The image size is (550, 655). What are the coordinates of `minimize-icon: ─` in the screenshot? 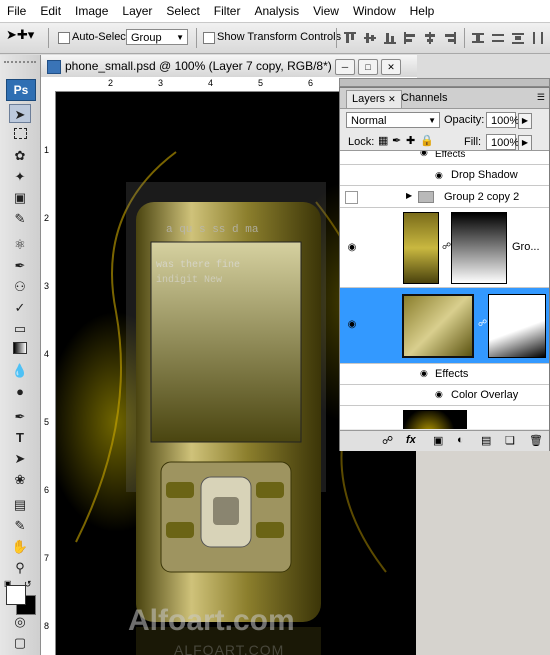 It's located at (345, 67).